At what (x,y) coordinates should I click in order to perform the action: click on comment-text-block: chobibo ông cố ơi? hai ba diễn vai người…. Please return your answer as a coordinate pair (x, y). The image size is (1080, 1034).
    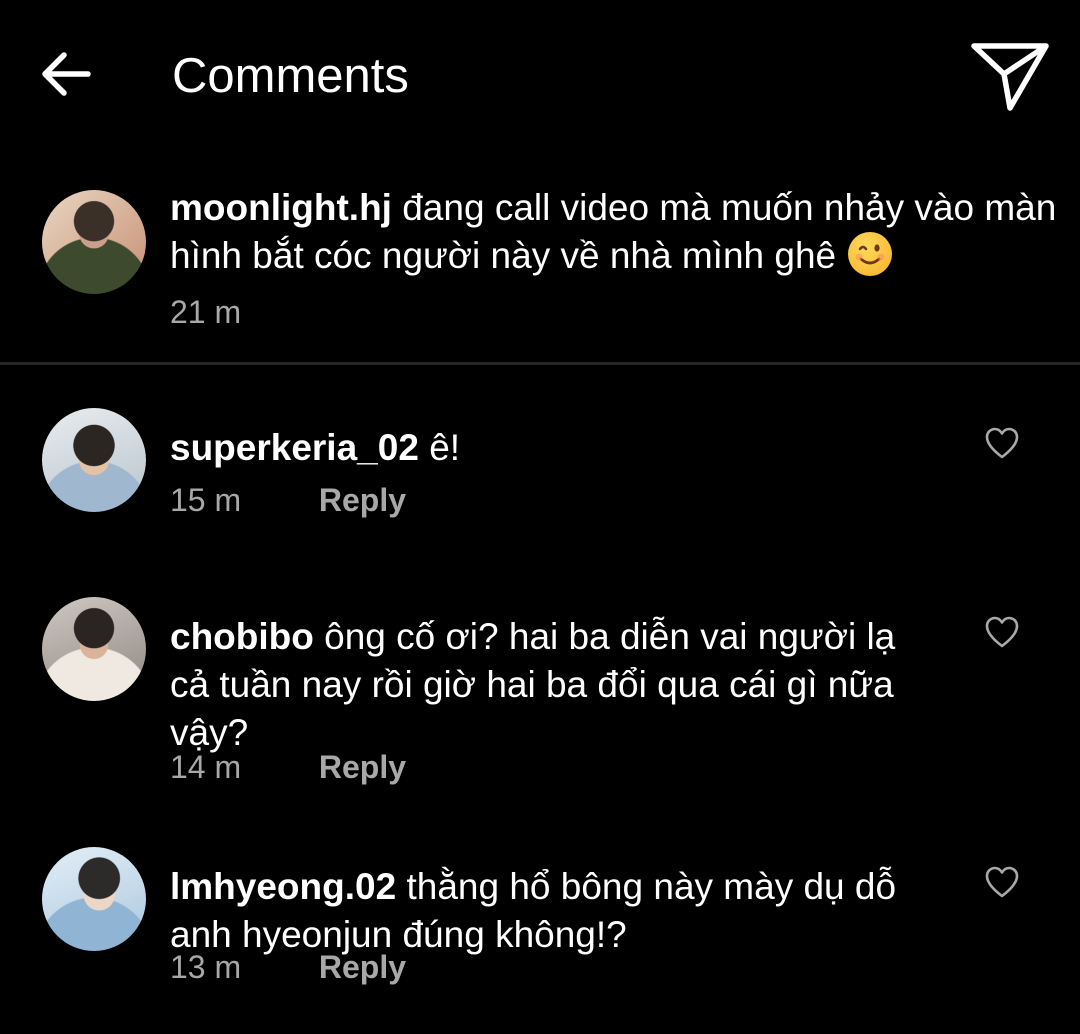
    Looking at the image, I should click on (550, 685).